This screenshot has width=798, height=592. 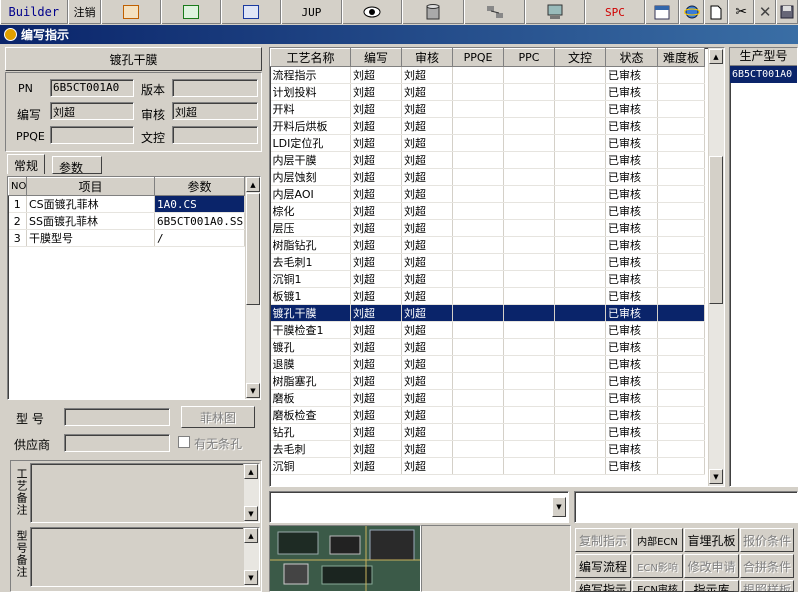 I want to click on action-button-3-4: 根照样板, so click(x=767, y=586).